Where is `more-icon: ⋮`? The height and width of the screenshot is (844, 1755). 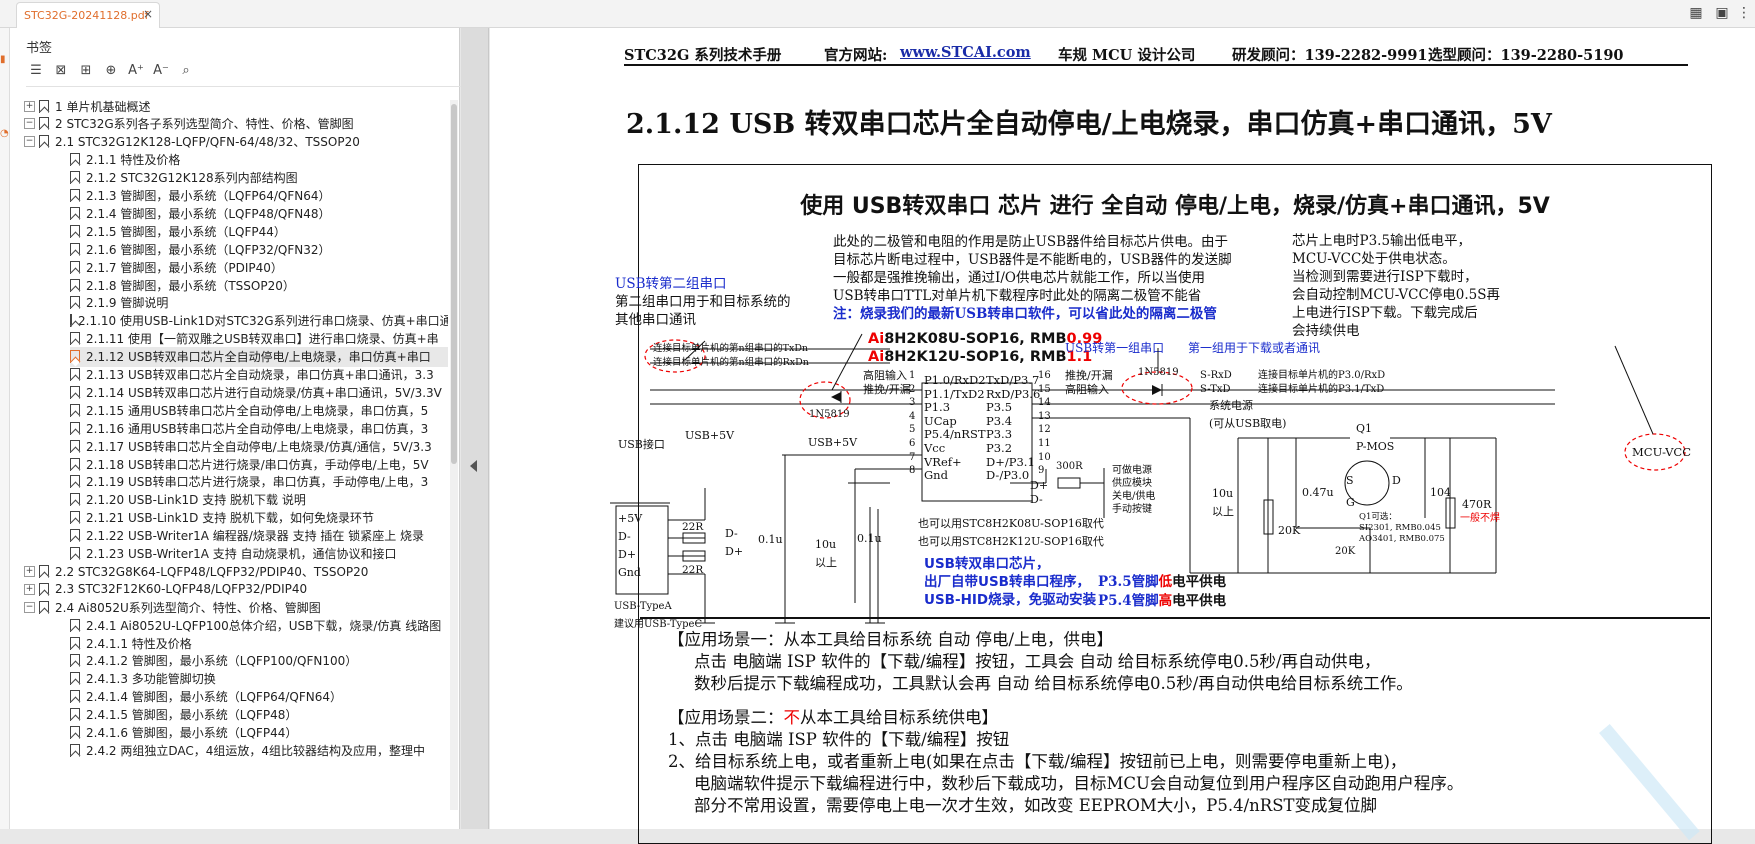
more-icon: ⋮ is located at coordinates (1744, 13).